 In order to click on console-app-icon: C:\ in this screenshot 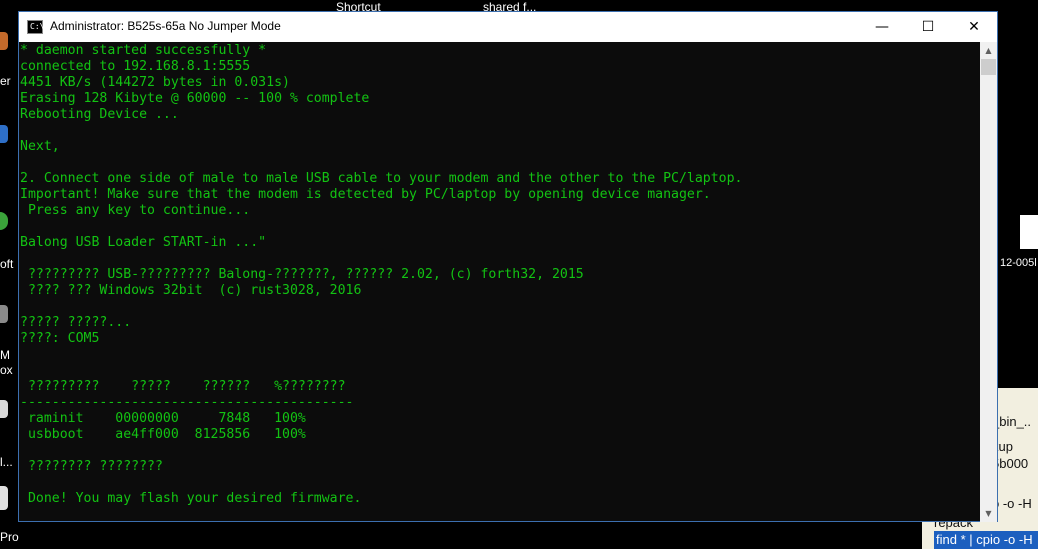, I will do `click(35, 27)`.